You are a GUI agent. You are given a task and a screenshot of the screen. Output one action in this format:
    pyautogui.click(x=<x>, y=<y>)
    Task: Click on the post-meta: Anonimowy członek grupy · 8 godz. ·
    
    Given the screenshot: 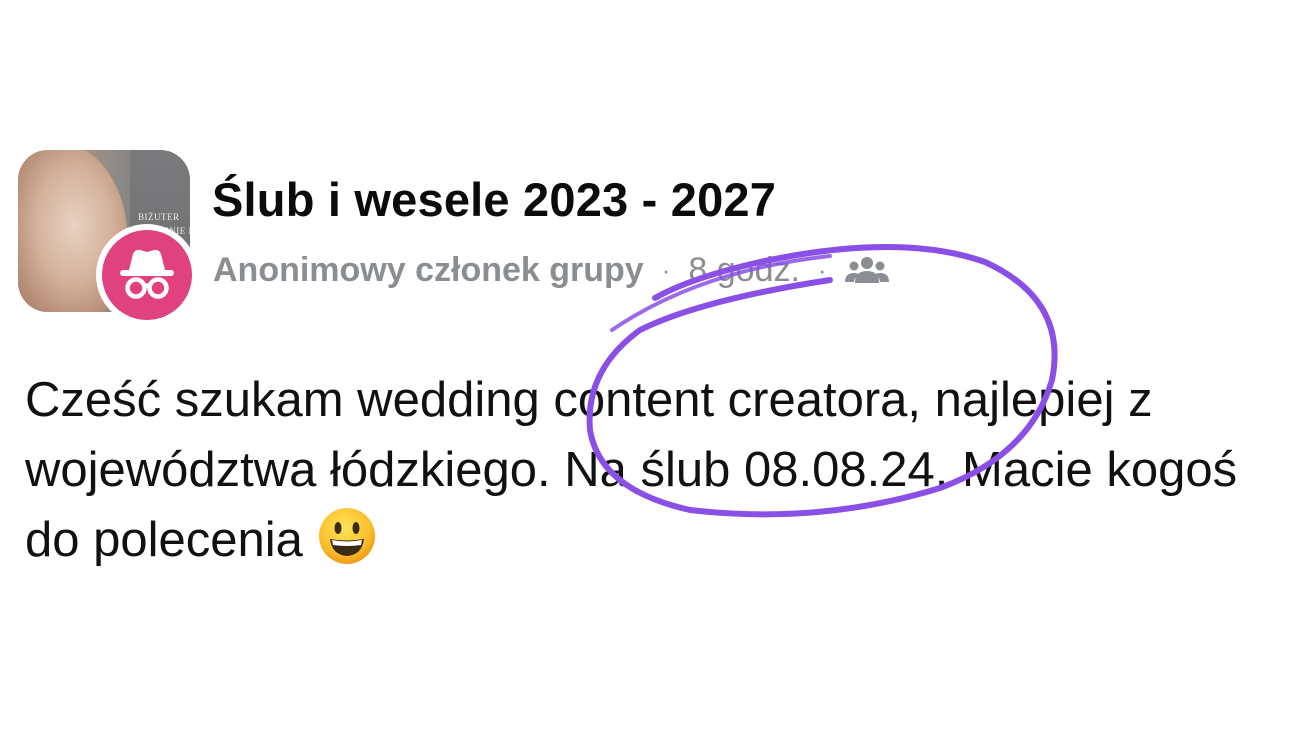 What is the action you would take?
    pyautogui.click(x=551, y=270)
    